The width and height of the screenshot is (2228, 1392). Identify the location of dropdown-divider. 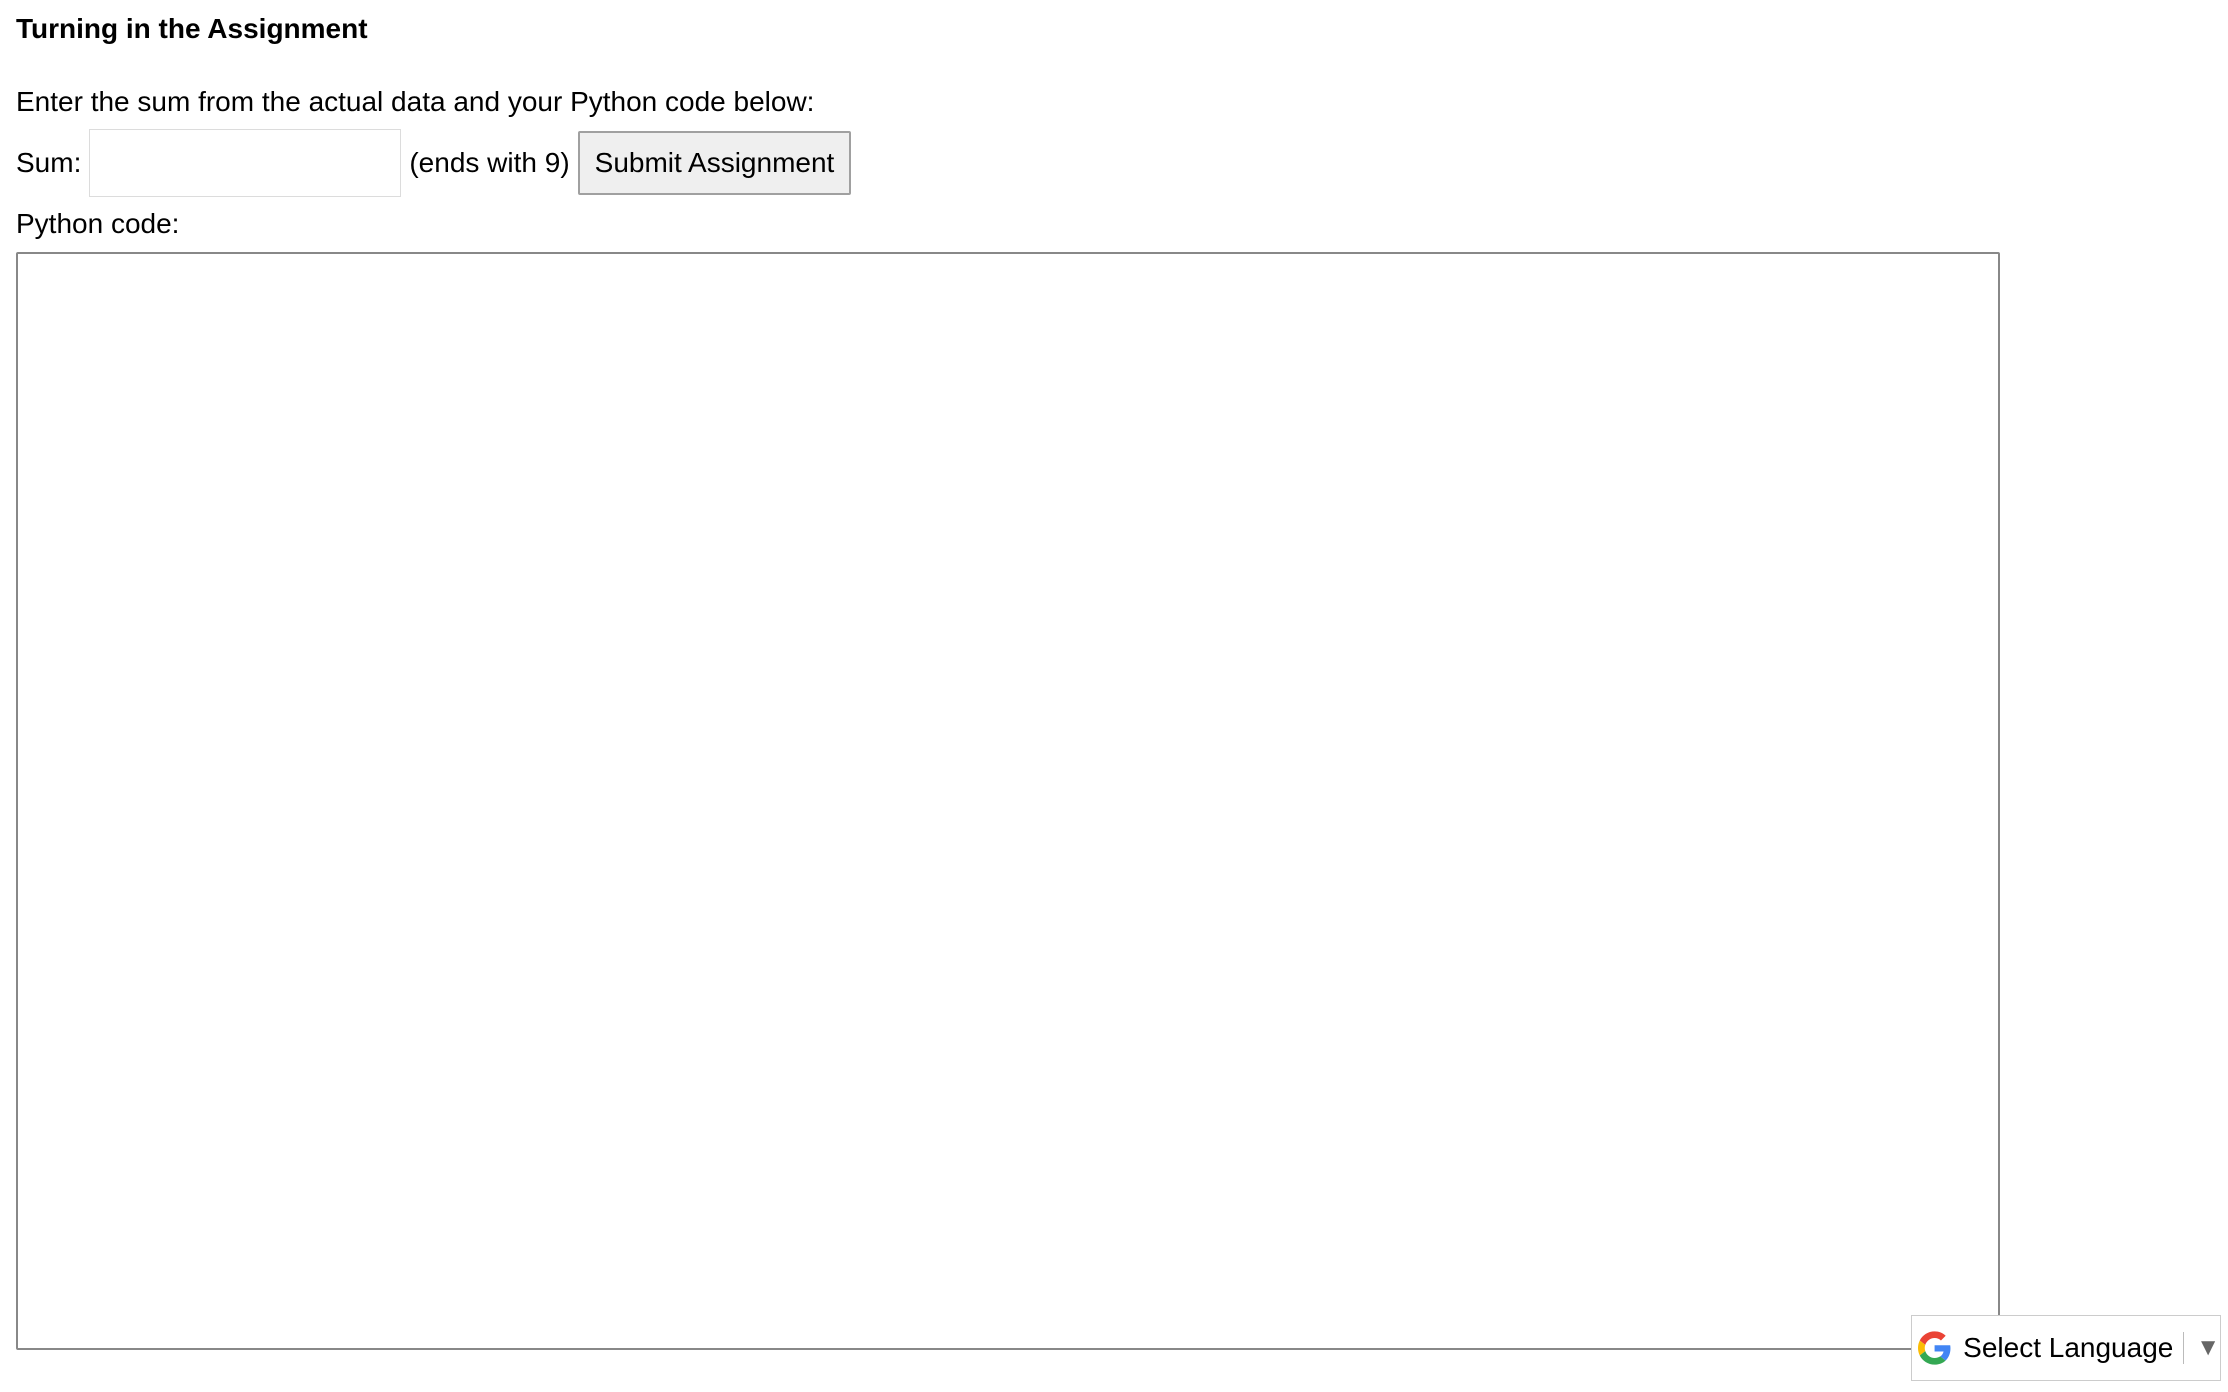
(2184, 1348).